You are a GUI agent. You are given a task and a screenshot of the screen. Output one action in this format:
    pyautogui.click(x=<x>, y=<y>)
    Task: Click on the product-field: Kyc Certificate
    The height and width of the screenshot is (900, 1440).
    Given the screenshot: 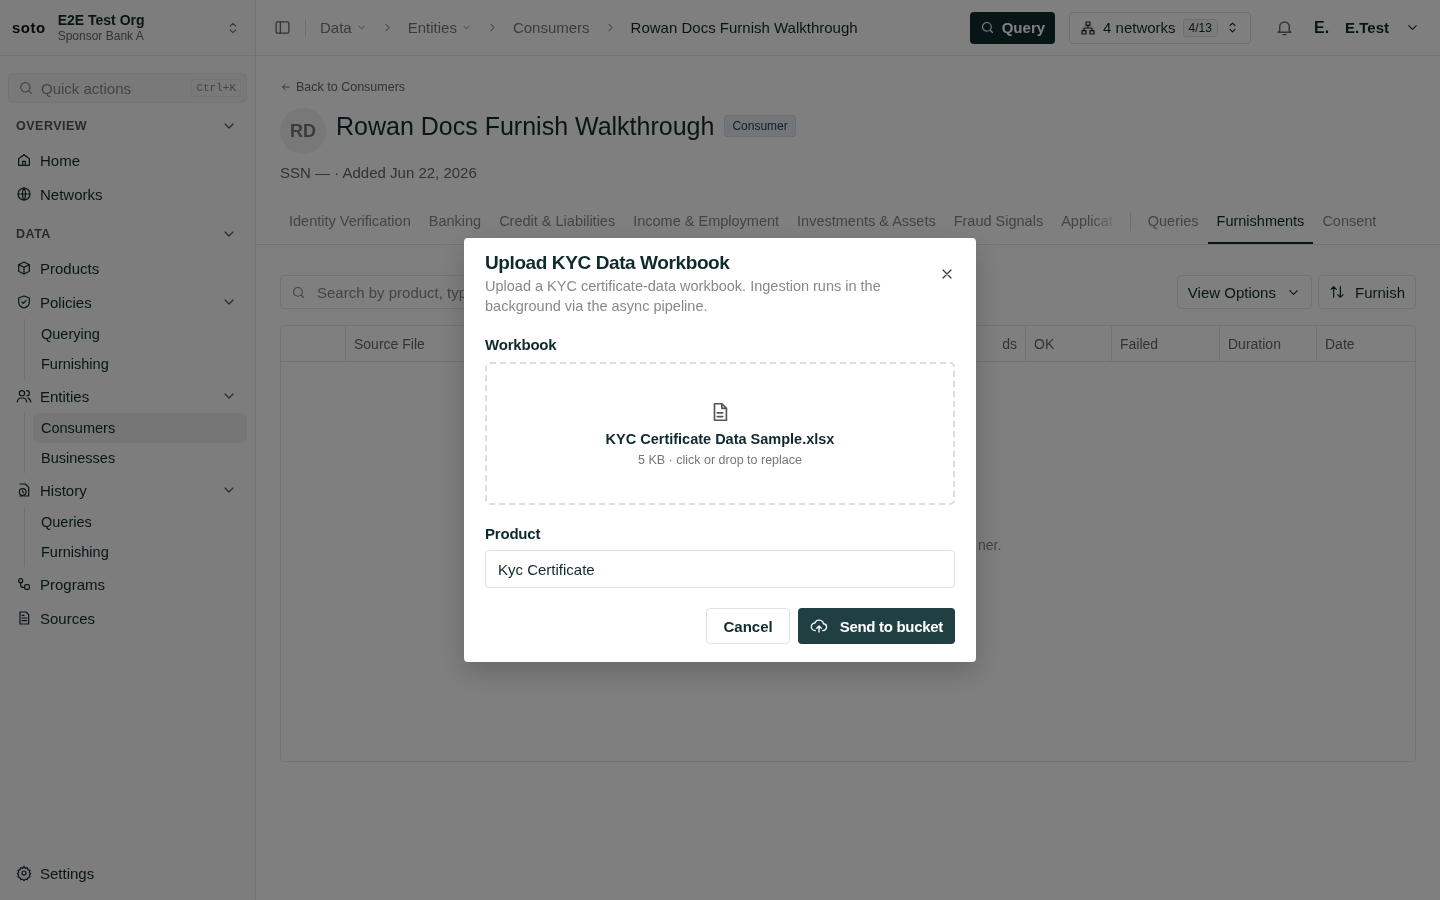 What is the action you would take?
    pyautogui.click(x=720, y=569)
    